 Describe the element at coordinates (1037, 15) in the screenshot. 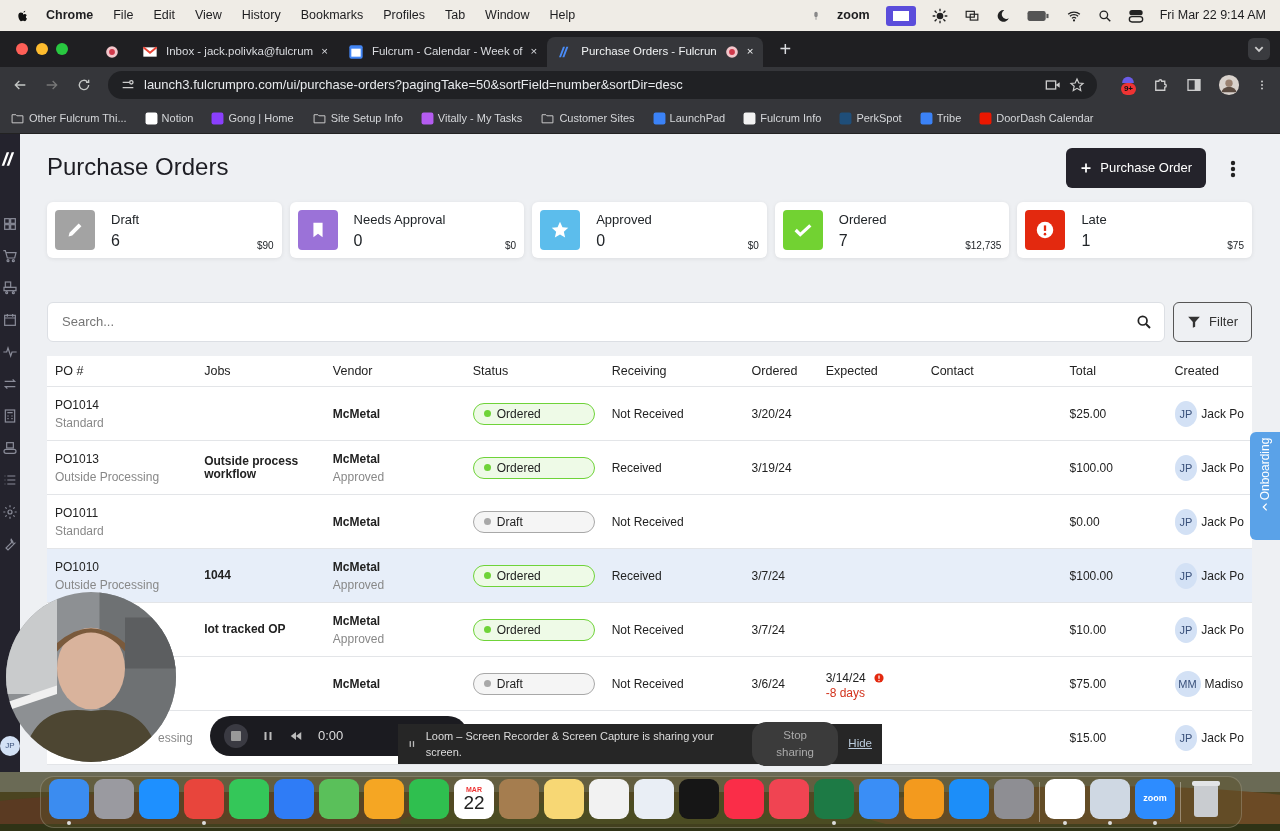

I see `battery-icon` at that location.